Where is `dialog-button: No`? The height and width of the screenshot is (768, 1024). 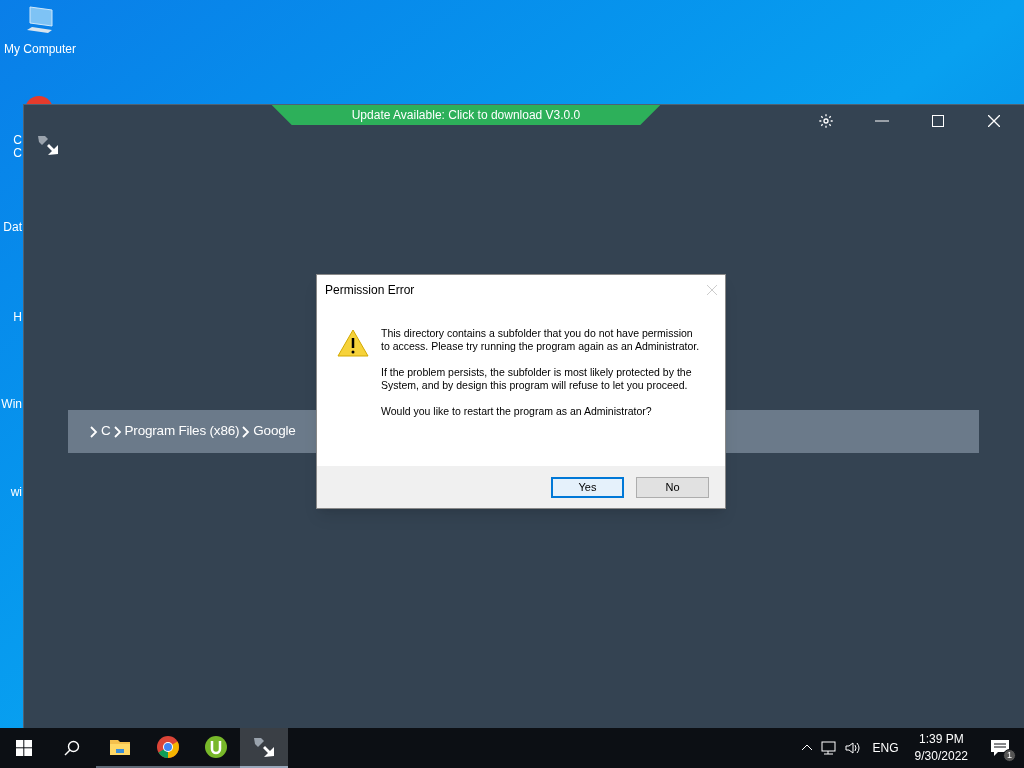
dialog-button: No is located at coordinates (672, 487).